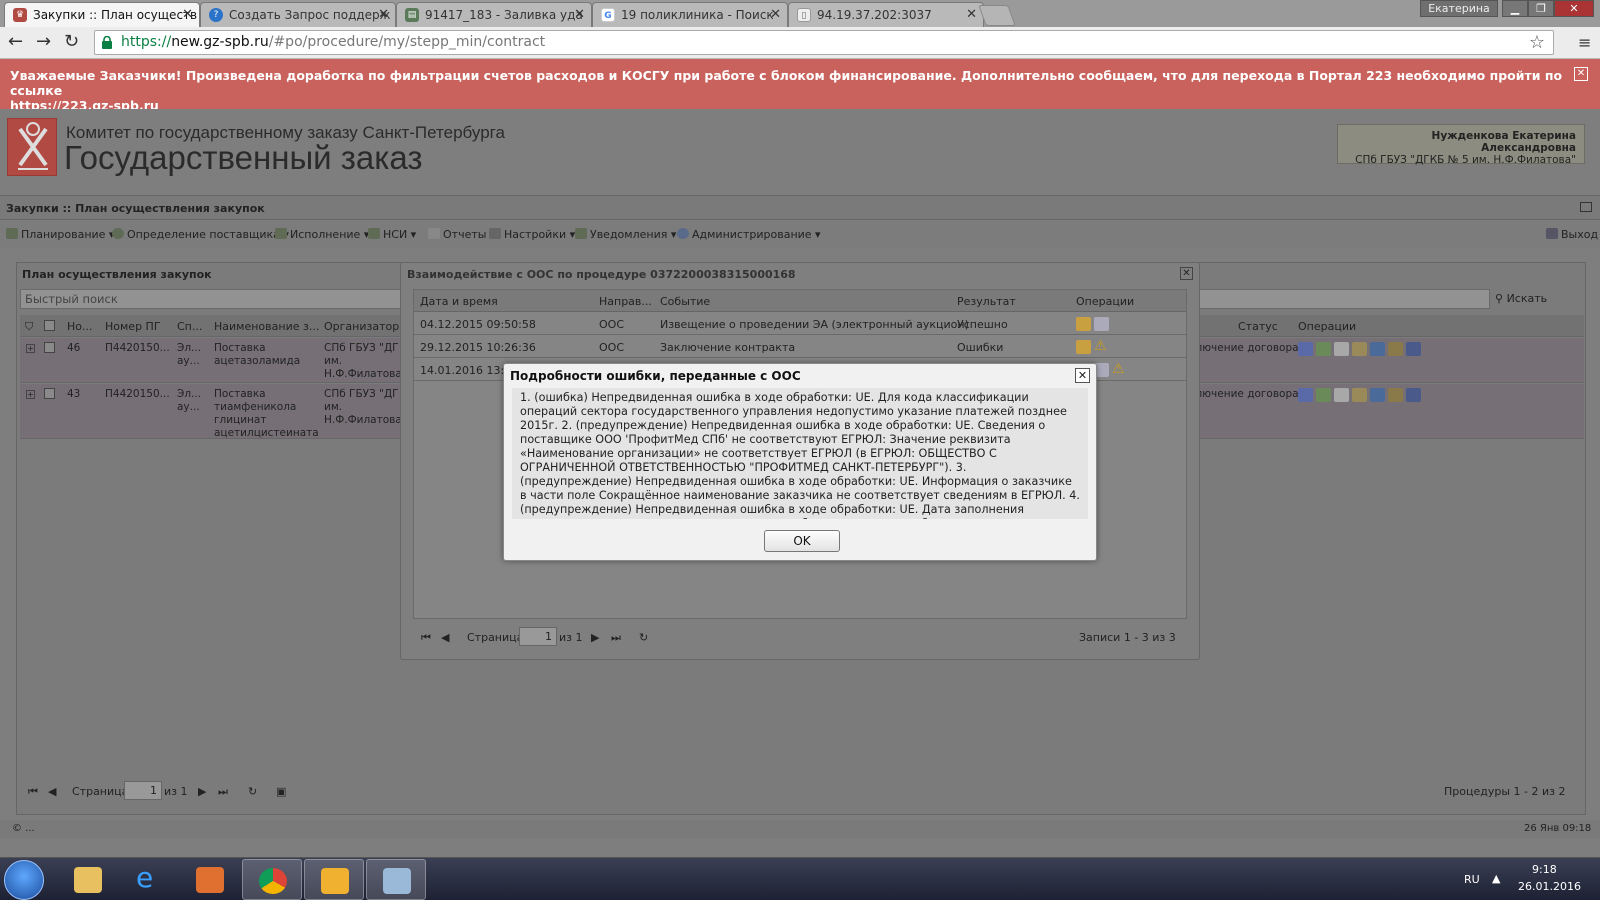 The width and height of the screenshot is (1600, 900). Describe the element at coordinates (396, 879) in the screenshot. I see `taskbar-paint` at that location.